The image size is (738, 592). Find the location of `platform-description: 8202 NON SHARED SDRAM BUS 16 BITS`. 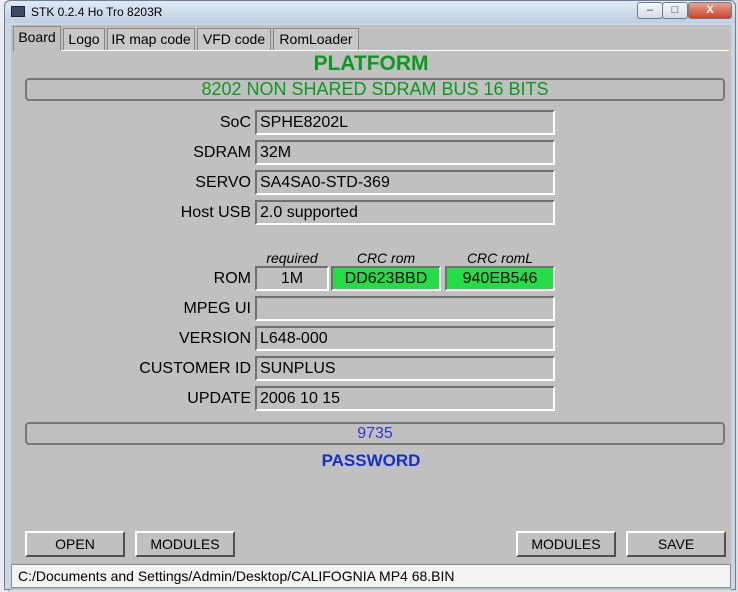

platform-description: 8202 NON SHARED SDRAM BUS 16 BITS is located at coordinates (375, 89).